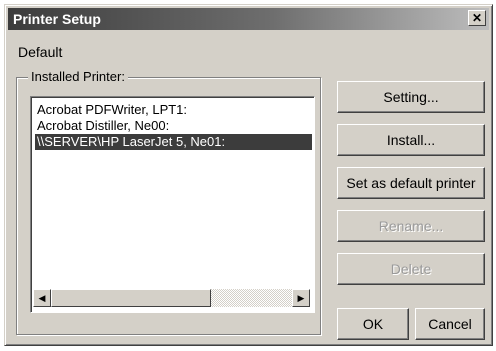 Image resolution: width=496 pixels, height=351 pixels. What do you see at coordinates (411, 183) in the screenshot?
I see `set-default-printer-button: Set as default printer` at bounding box center [411, 183].